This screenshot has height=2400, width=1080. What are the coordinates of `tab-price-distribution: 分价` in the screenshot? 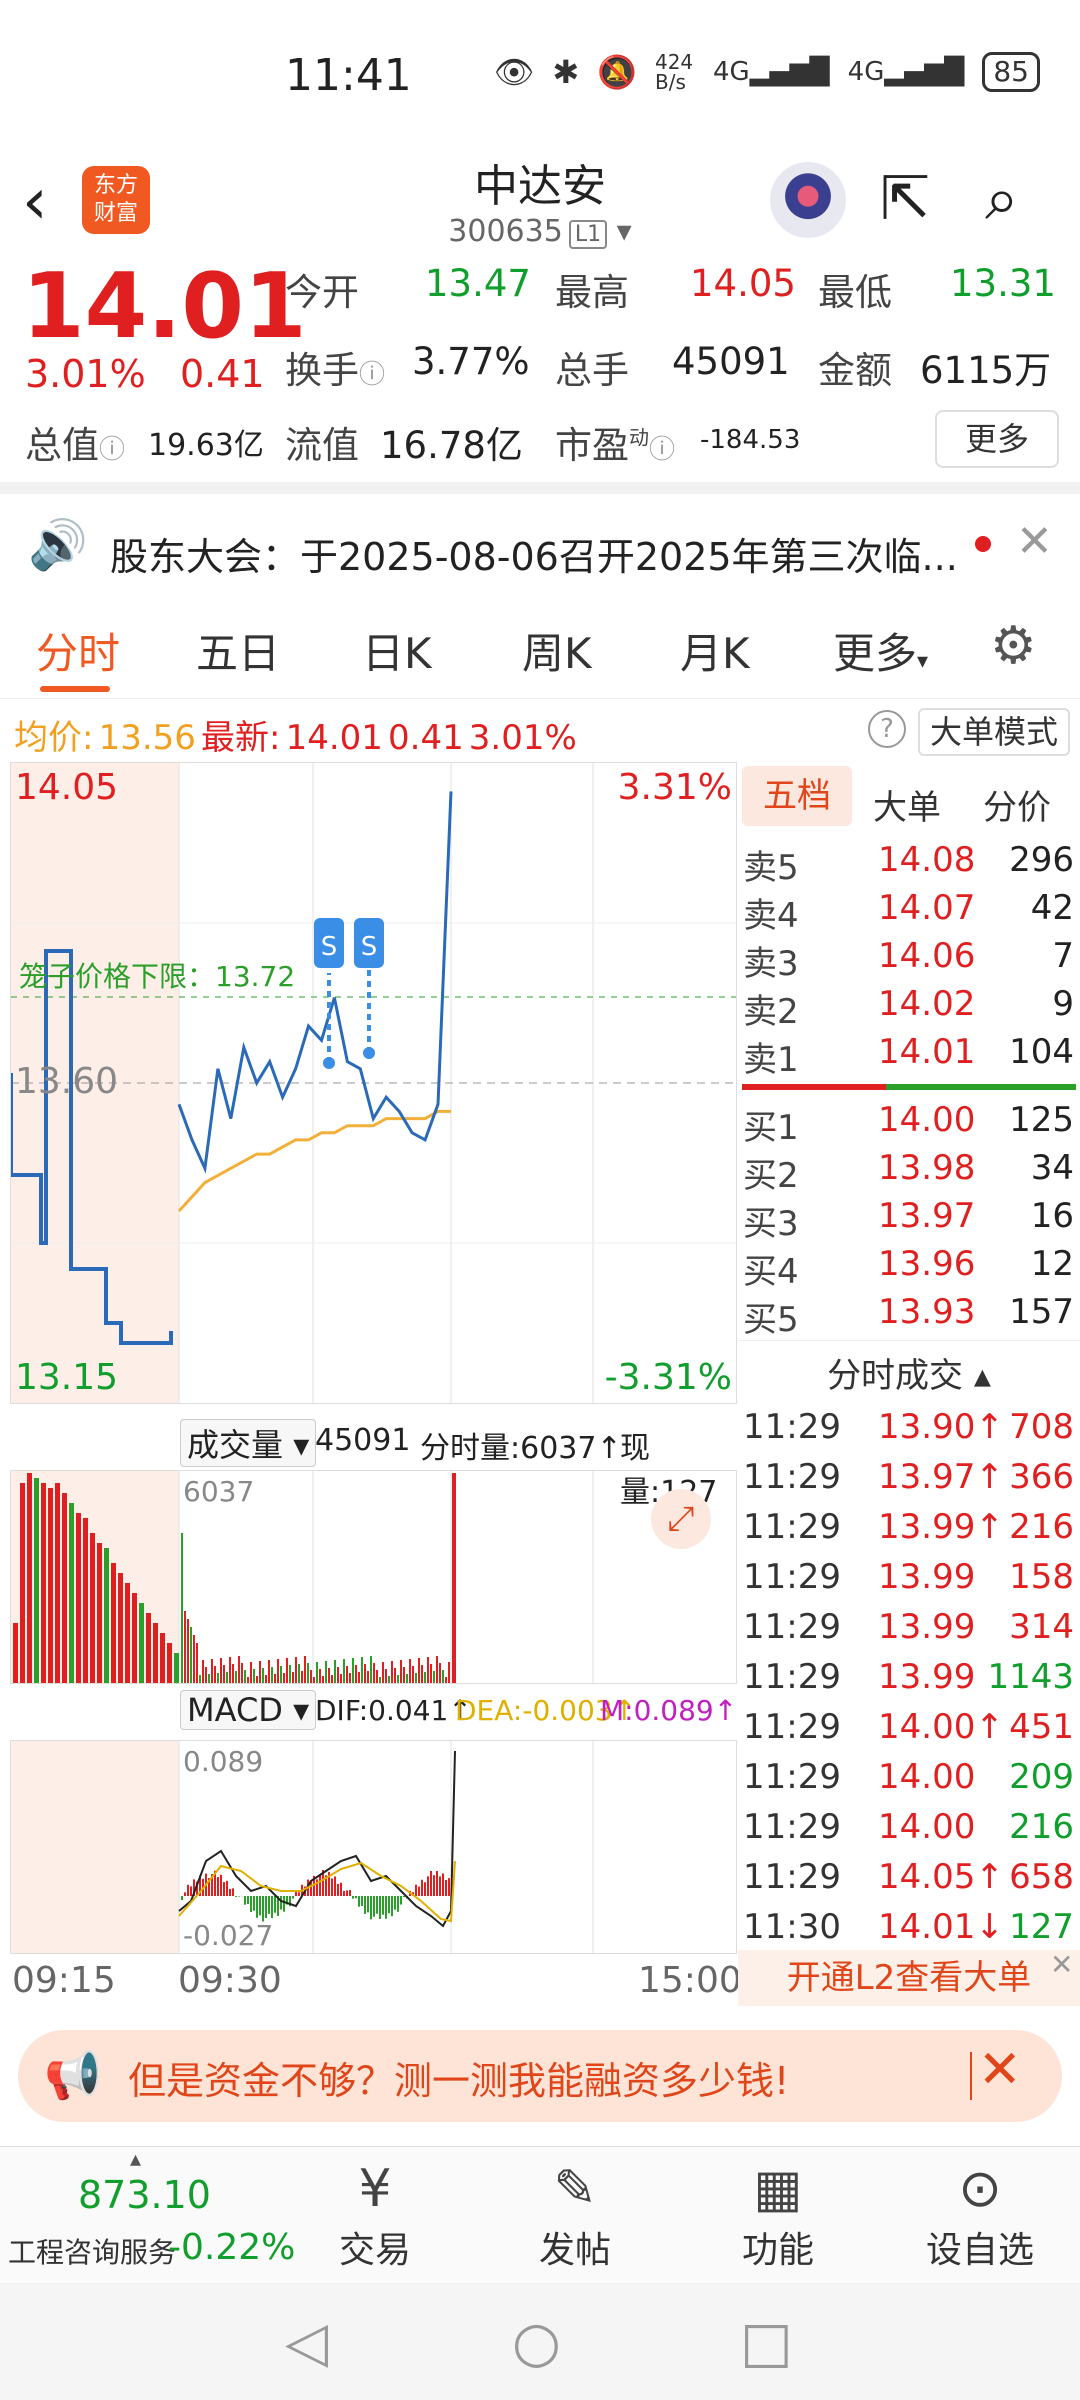 It's located at (1017, 804).